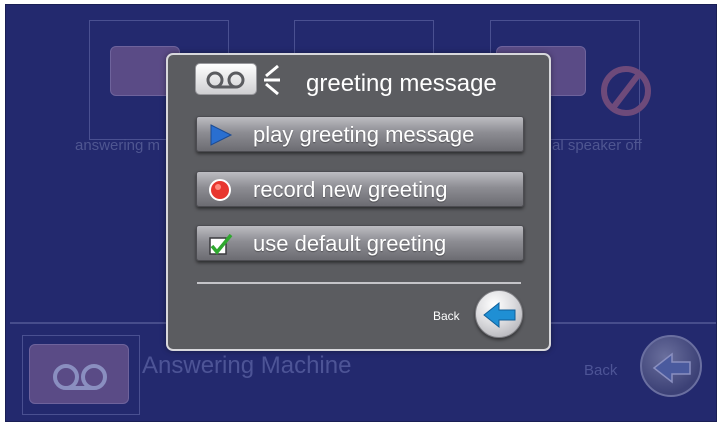 Image resolution: width=721 pixels, height=426 pixels. What do you see at coordinates (220, 190) in the screenshot?
I see `record-icon` at bounding box center [220, 190].